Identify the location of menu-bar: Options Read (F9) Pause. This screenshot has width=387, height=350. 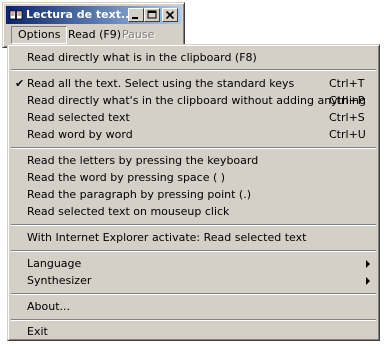
(94, 35).